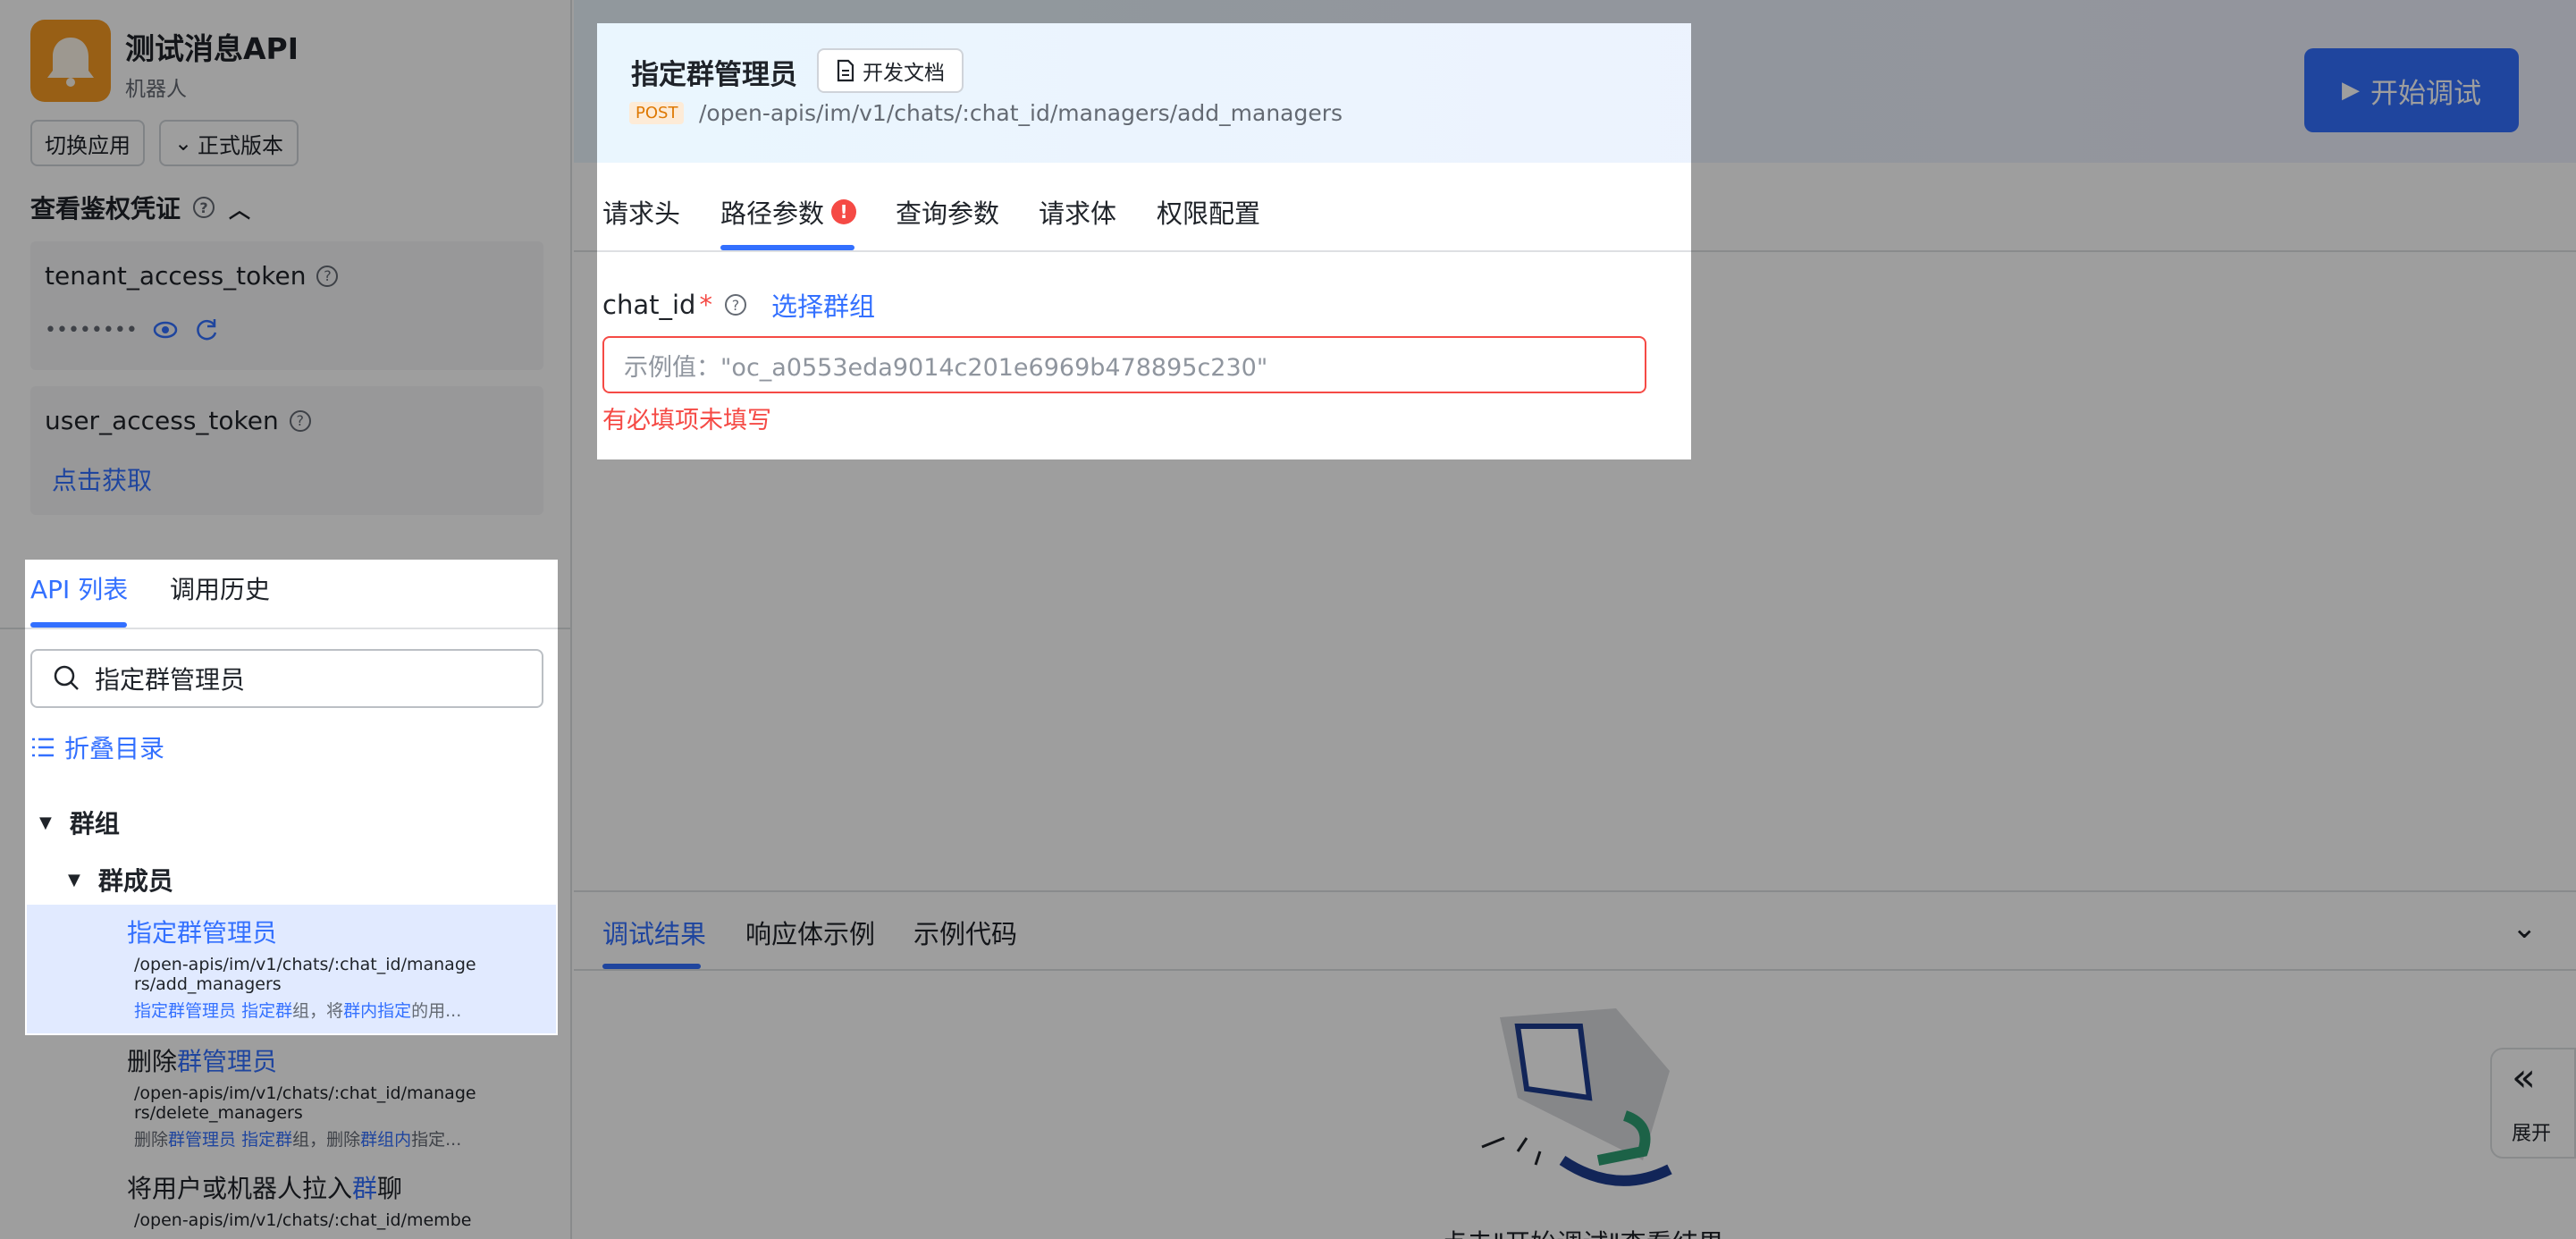  What do you see at coordinates (654, 932) in the screenshot?
I see `tab-debug-result: 调试结果` at bounding box center [654, 932].